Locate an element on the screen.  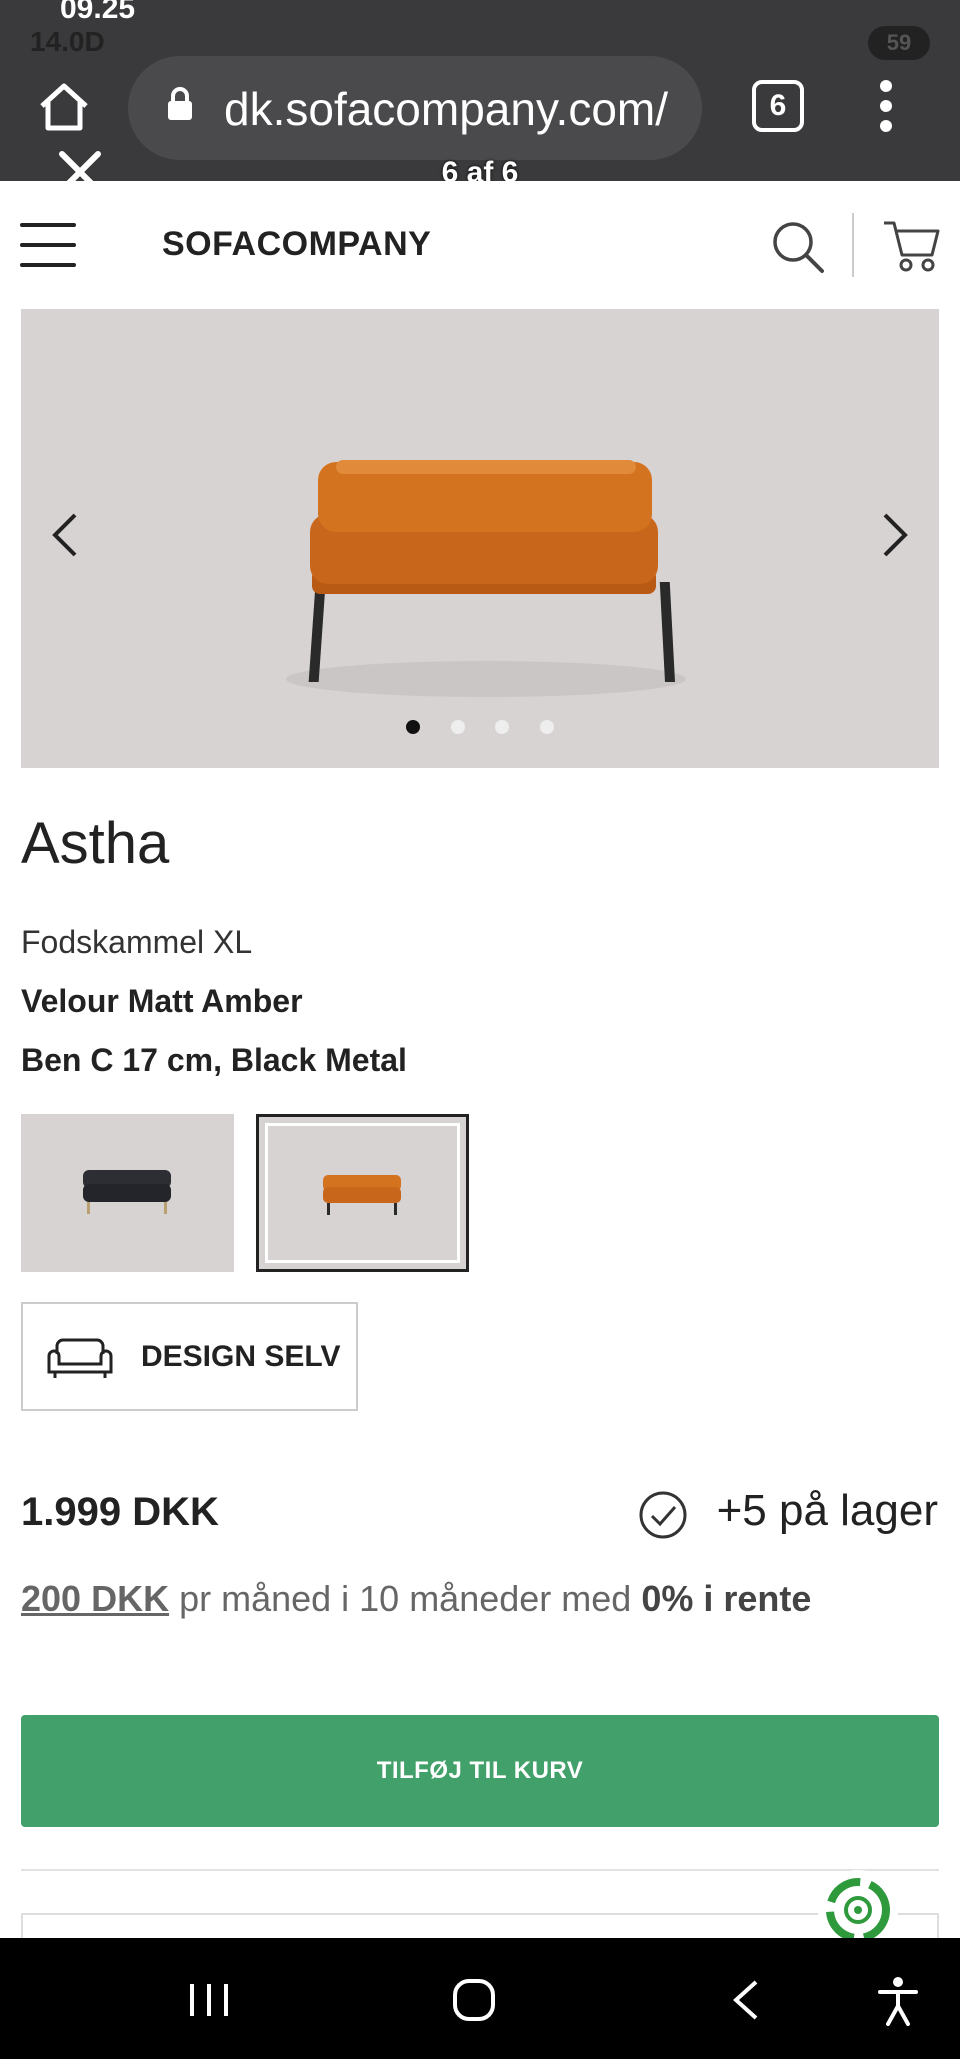
recents-icon is located at coordinates (209, 2000).